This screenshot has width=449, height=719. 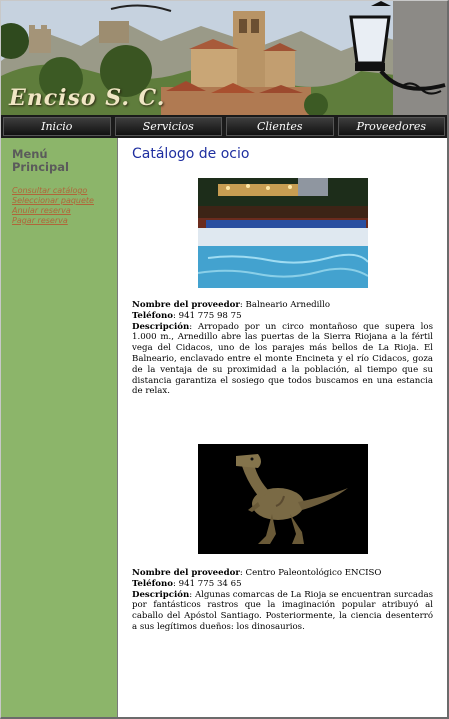 I want to click on nav-inicio: Inicio, so click(x=57, y=126).